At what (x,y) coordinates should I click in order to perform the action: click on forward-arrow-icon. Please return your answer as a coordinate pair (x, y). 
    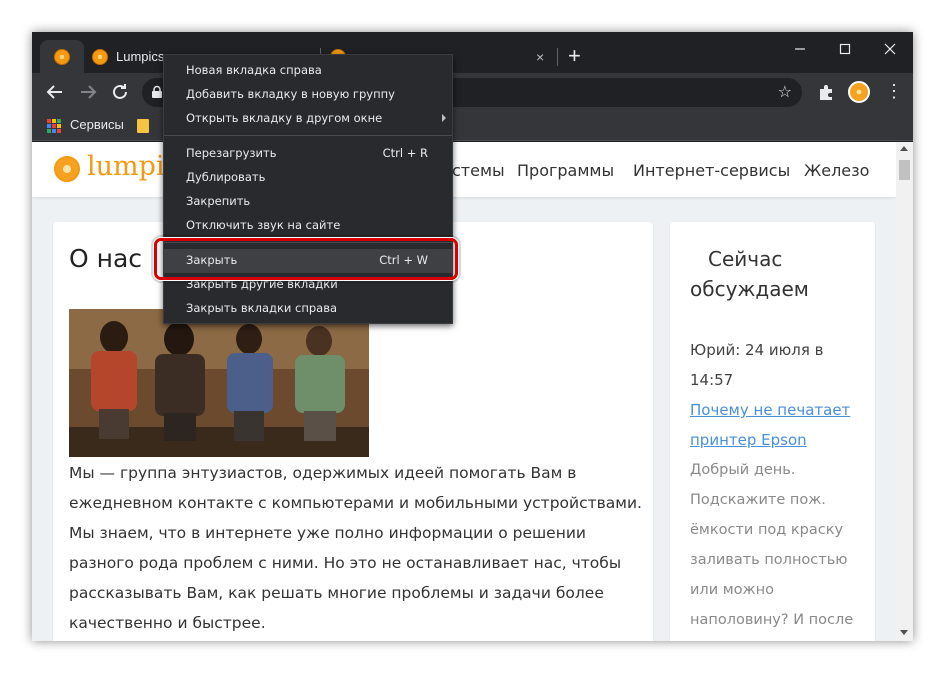
    Looking at the image, I should click on (89, 92).